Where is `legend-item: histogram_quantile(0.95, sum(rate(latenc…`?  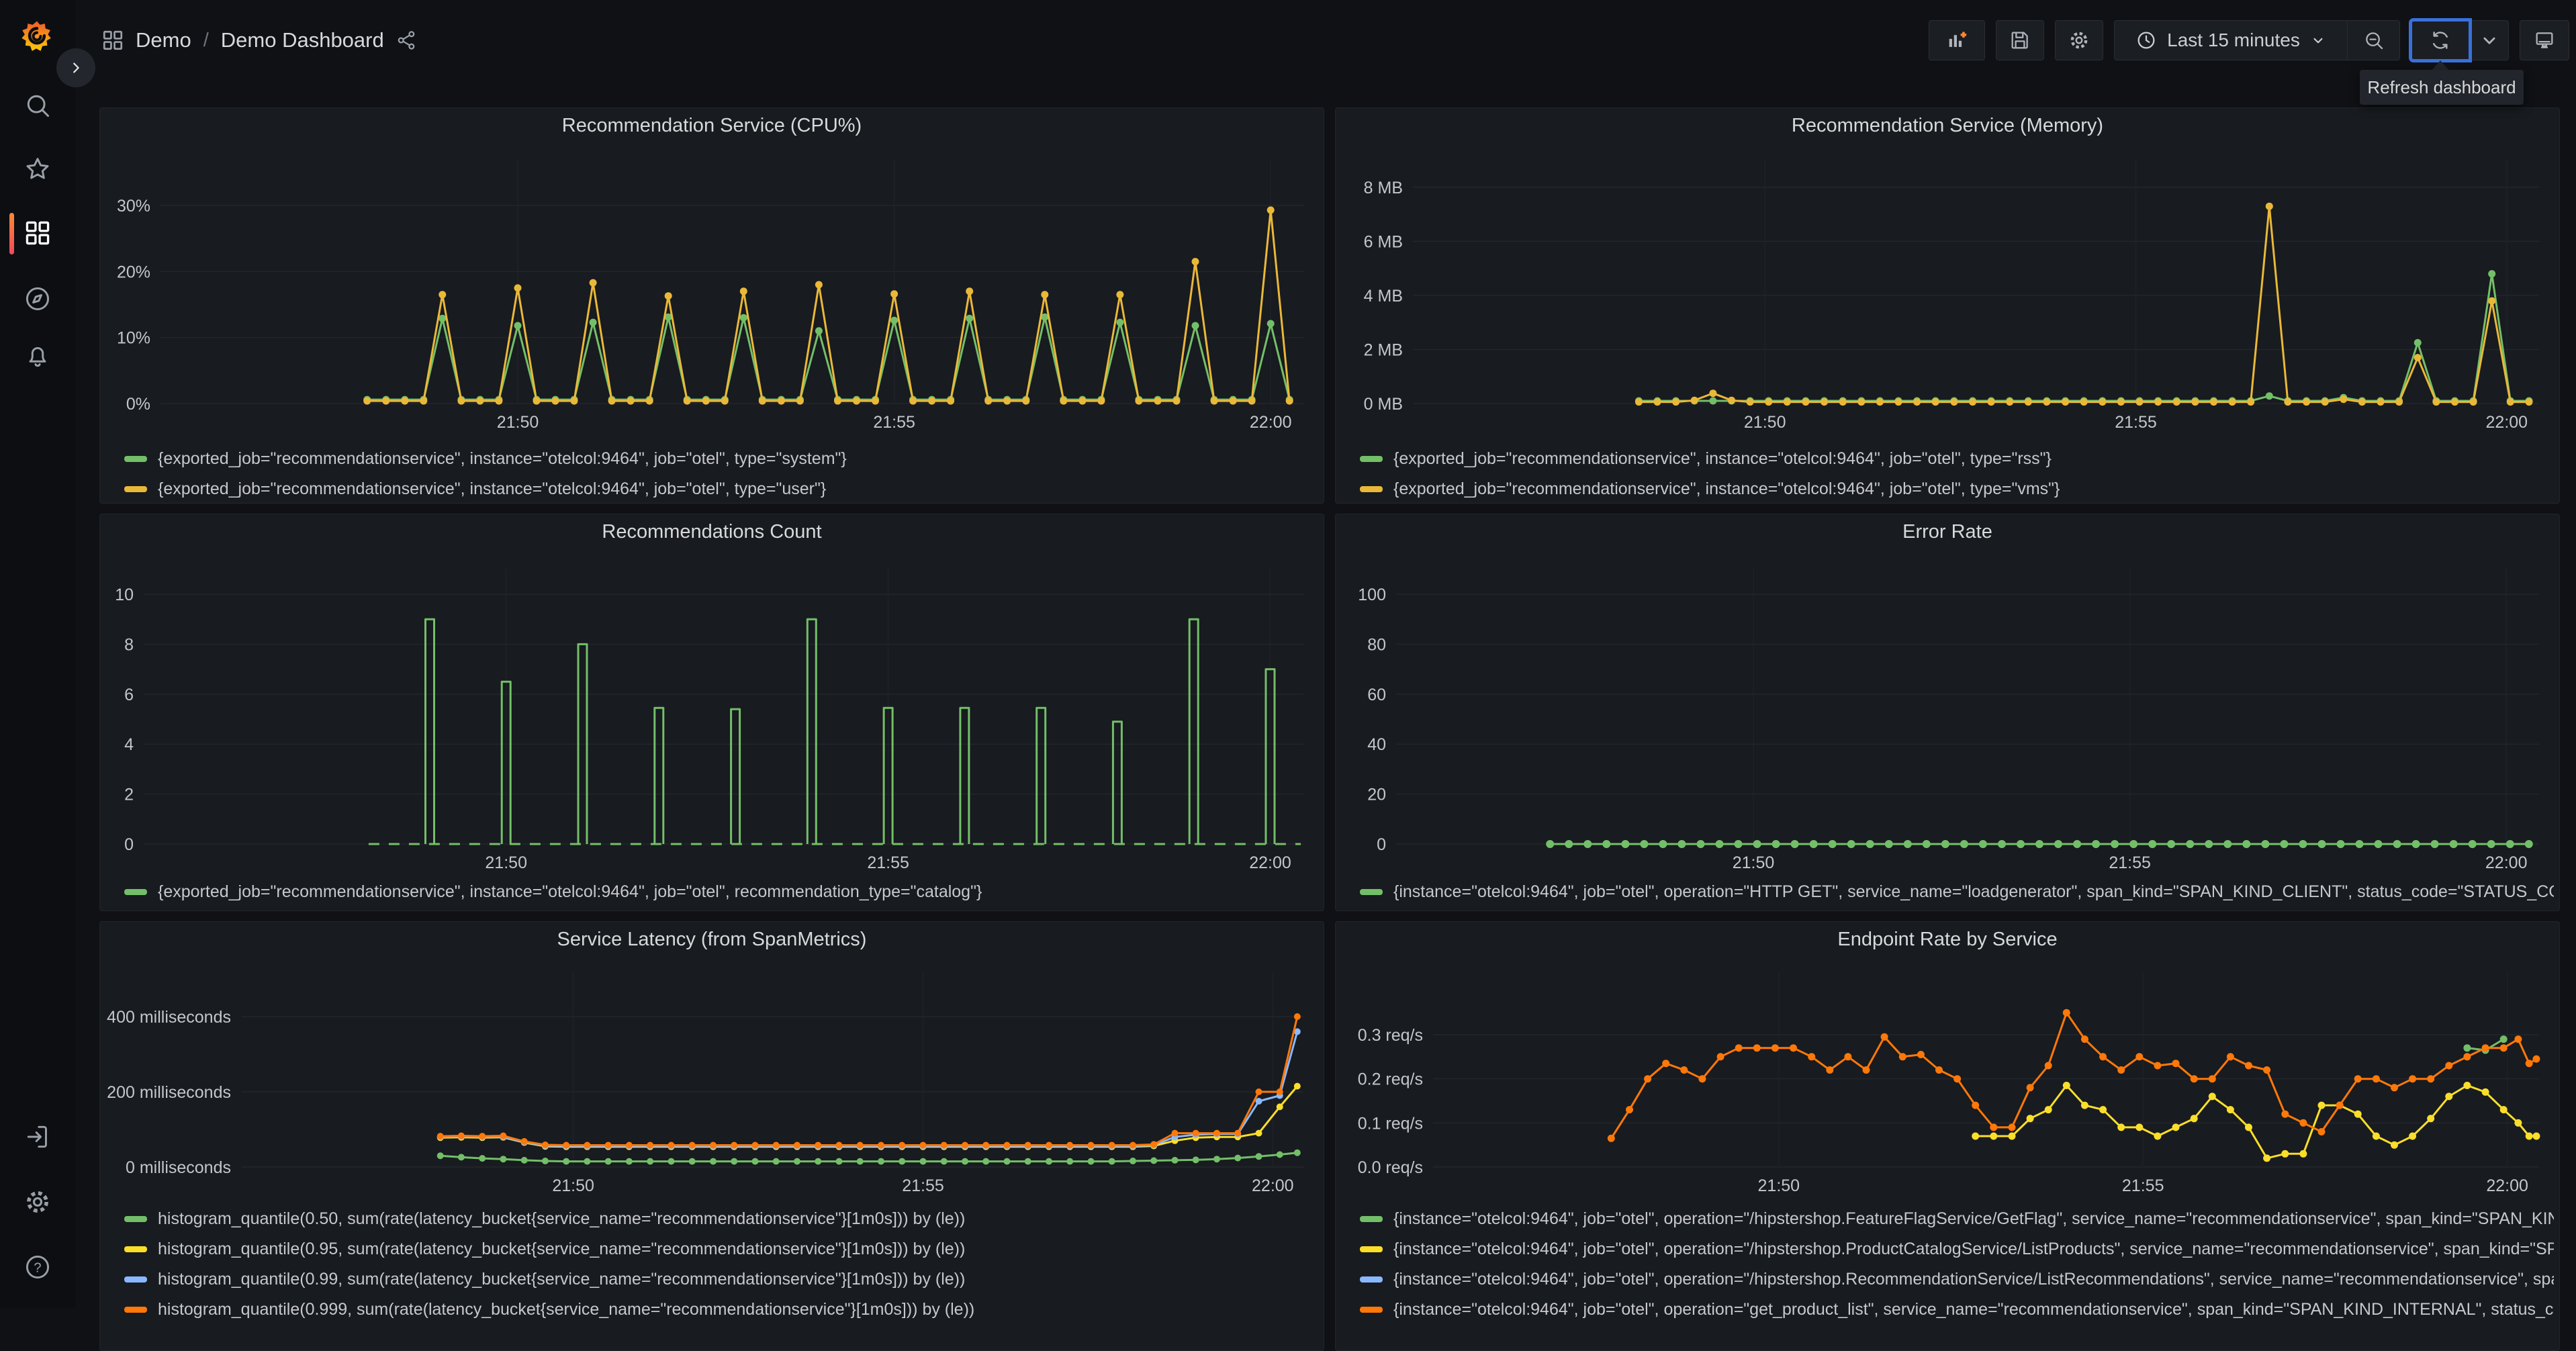 legend-item: histogram_quantile(0.95, sum(rate(latenc… is located at coordinates (721, 1249).